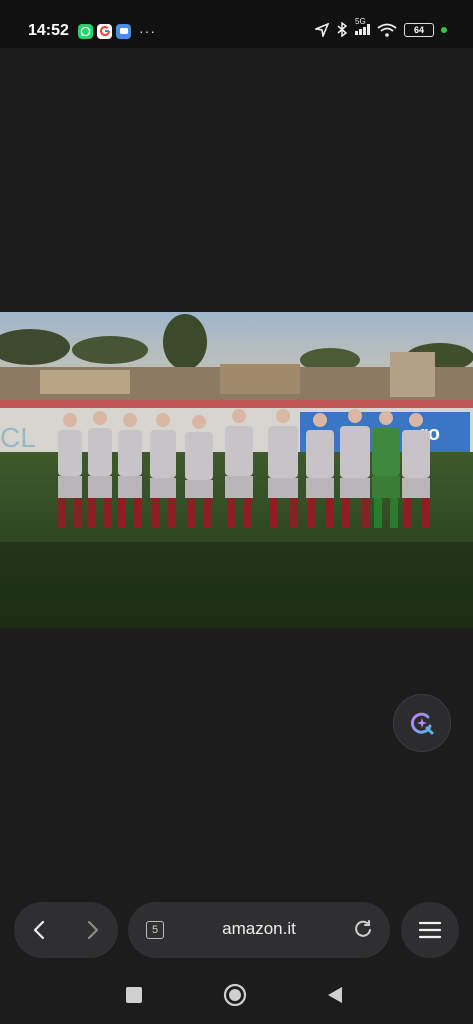 This screenshot has width=473, height=1024. I want to click on address-bar: 5 amazon.it, so click(259, 930).